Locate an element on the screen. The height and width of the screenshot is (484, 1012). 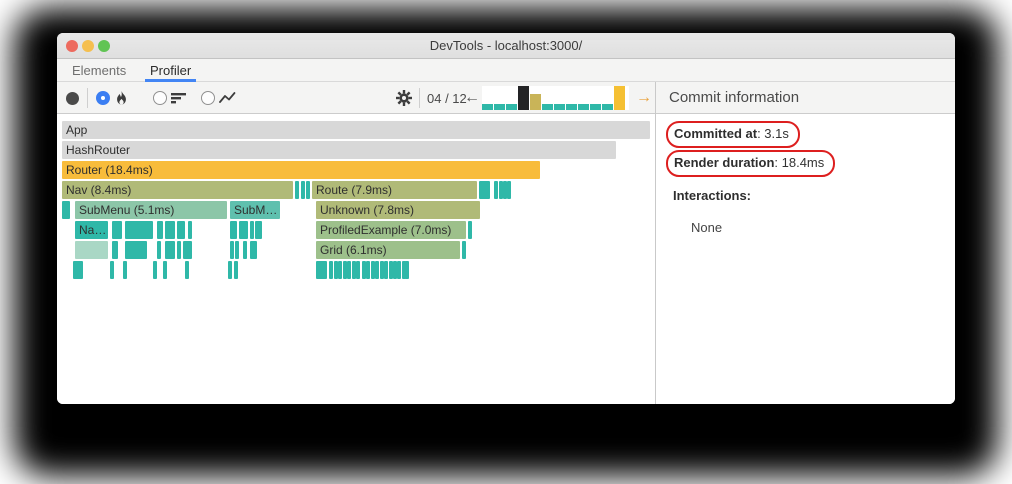
flame-bar-unknown: Unknown (7.8ms) is located at coordinates (398, 210).